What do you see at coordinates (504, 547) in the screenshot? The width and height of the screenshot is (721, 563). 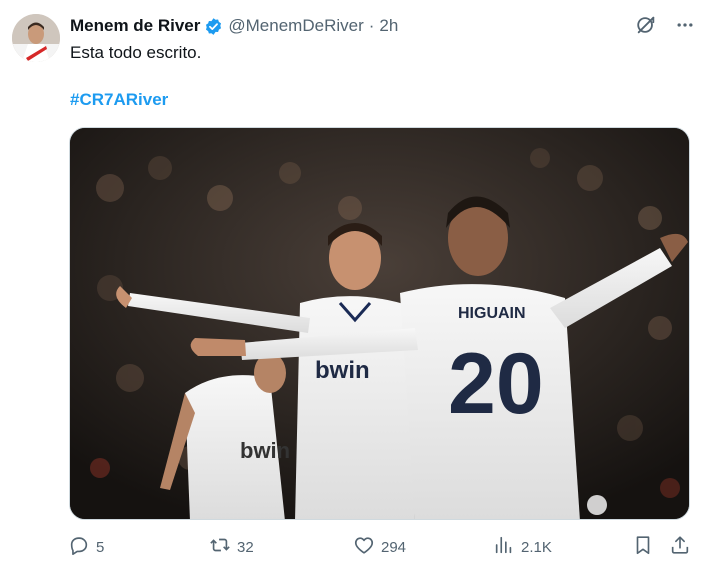 I see `views-icon` at bounding box center [504, 547].